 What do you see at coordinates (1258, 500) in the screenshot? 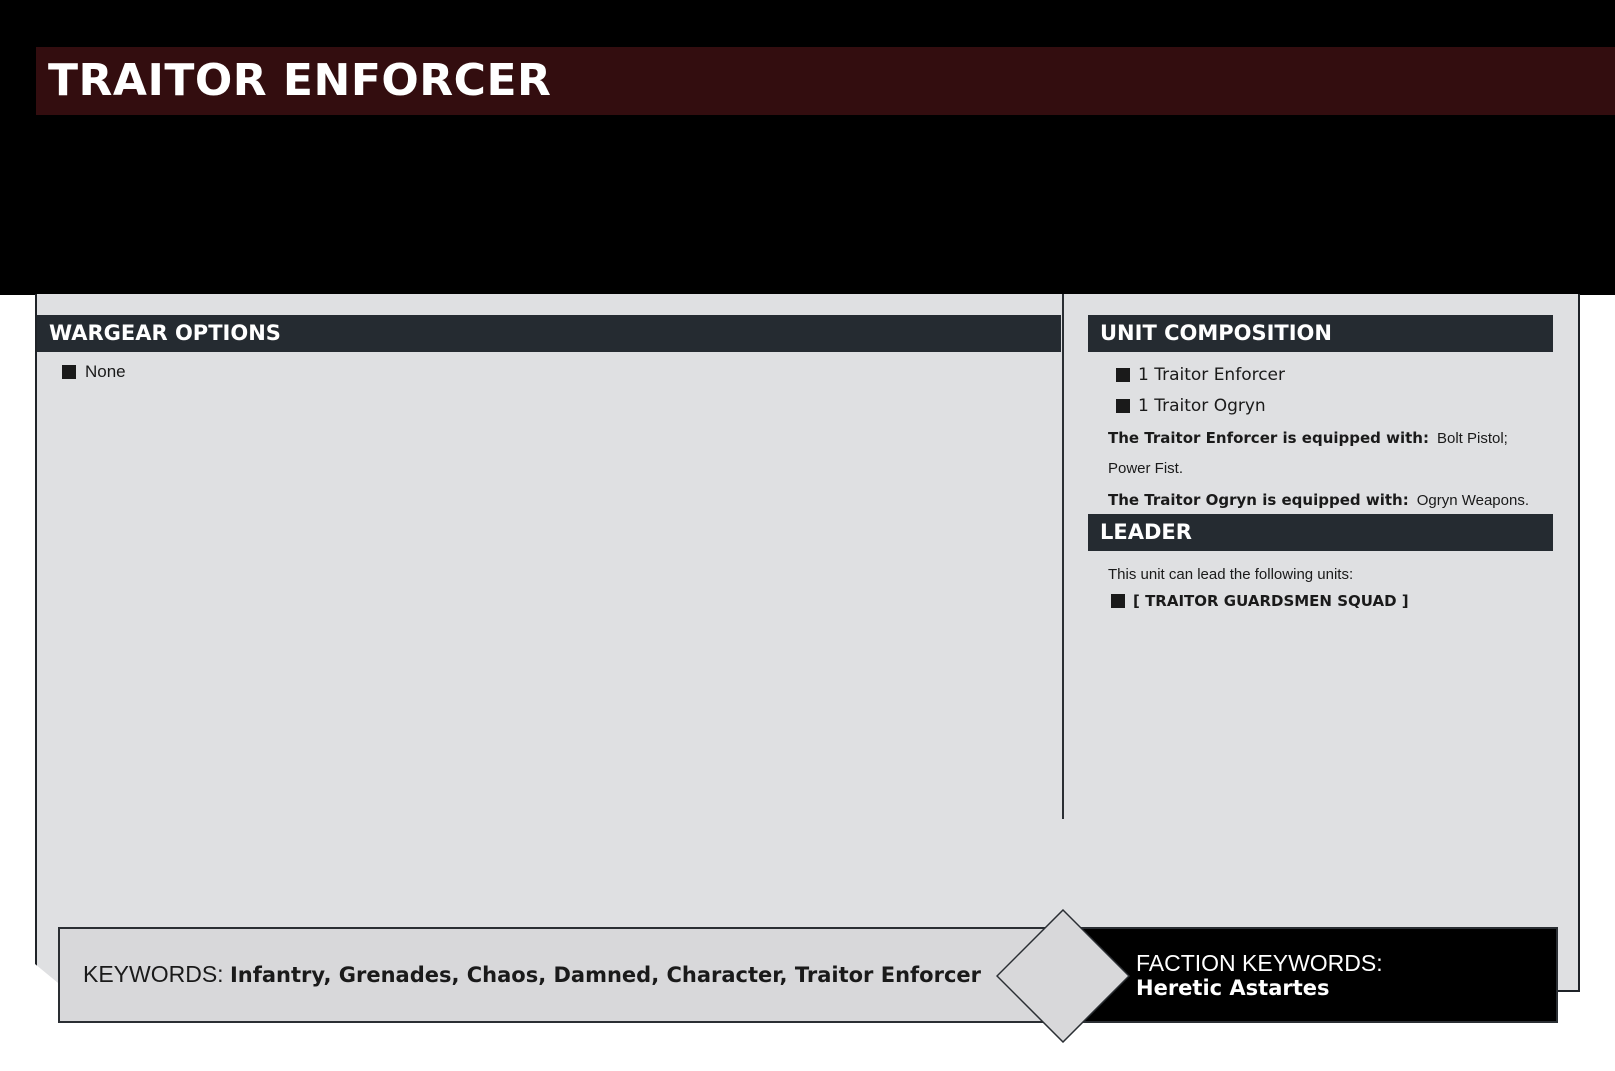
I see `equipment-label: The Traitor Ogryn is equipped with:` at bounding box center [1258, 500].